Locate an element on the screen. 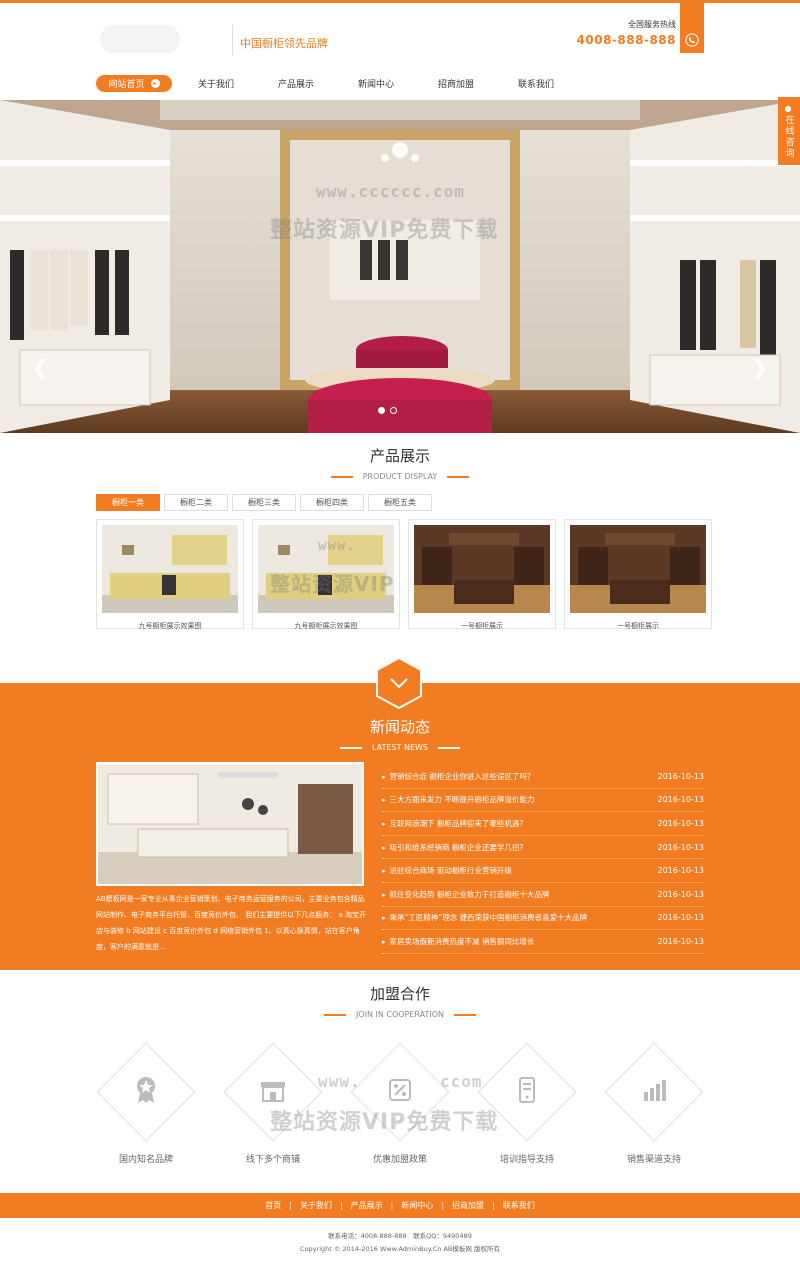  product-grid: 九号橱柜展示效果图 九号橱柜展示效果图 一号橱柜展示 一号橱柜展示 is located at coordinates (404, 574).